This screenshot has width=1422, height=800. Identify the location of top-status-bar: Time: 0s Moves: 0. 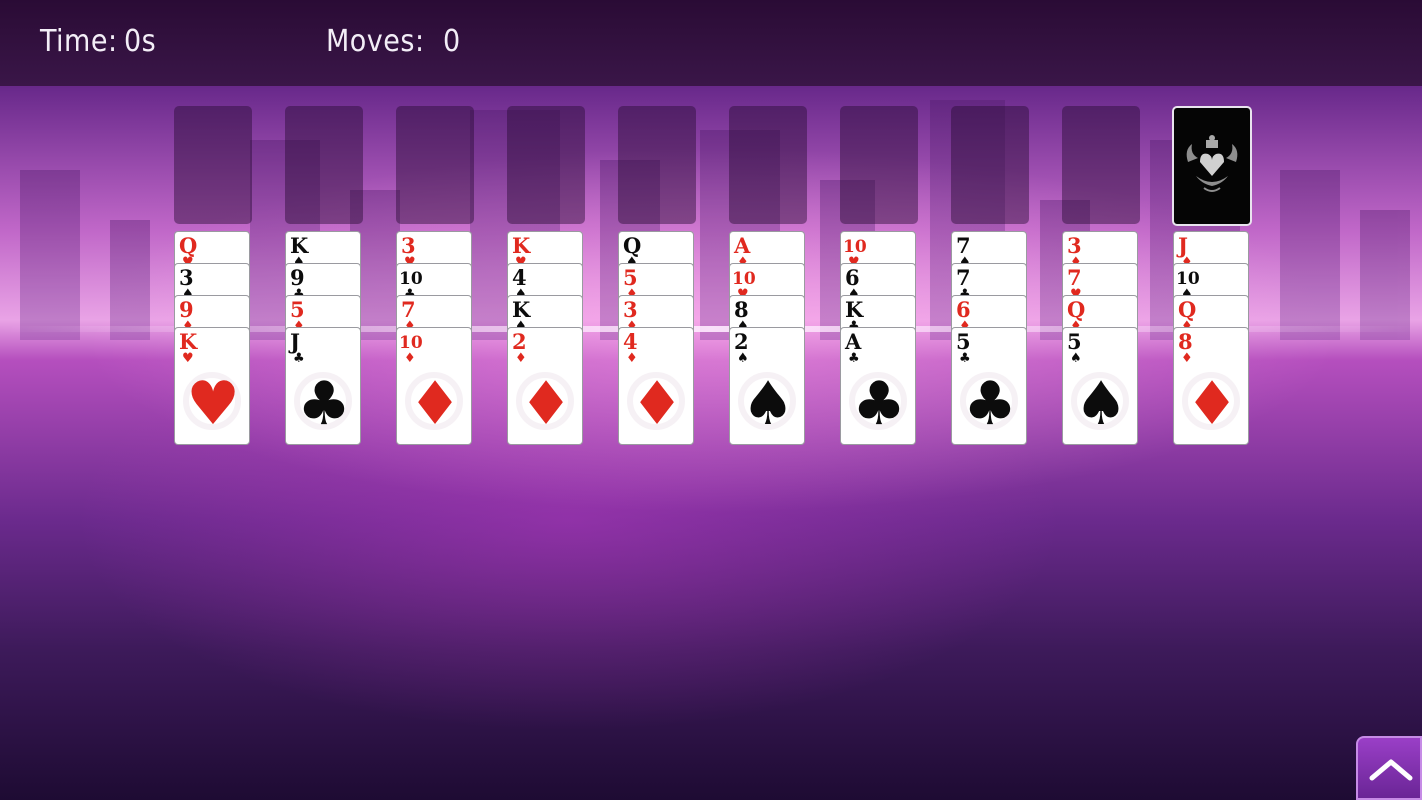
(711, 43).